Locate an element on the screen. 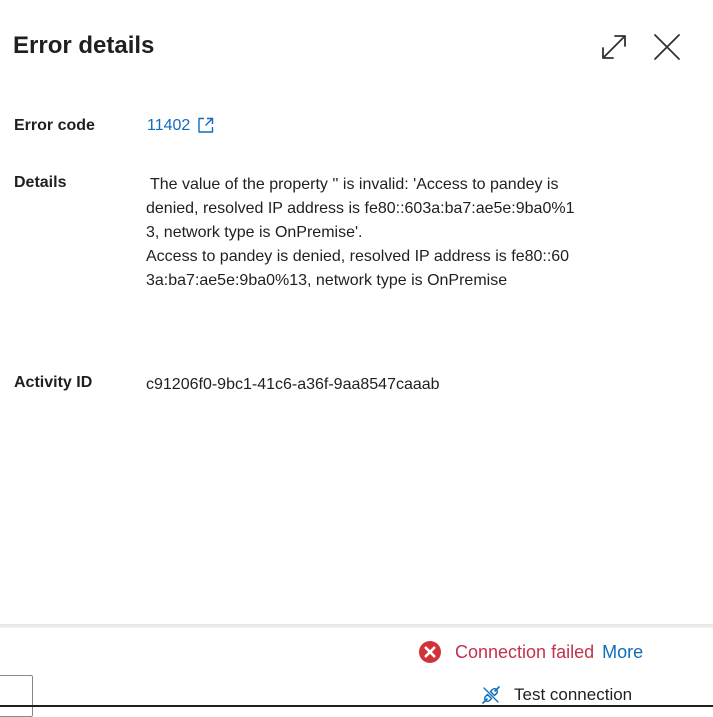 This screenshot has width=713, height=717. close-button is located at coordinates (667, 47).